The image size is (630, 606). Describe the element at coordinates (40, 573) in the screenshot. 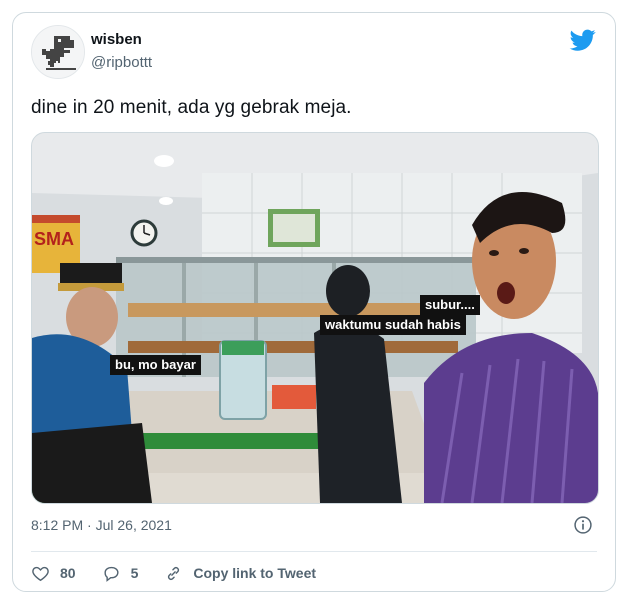

I see `heart-icon` at that location.